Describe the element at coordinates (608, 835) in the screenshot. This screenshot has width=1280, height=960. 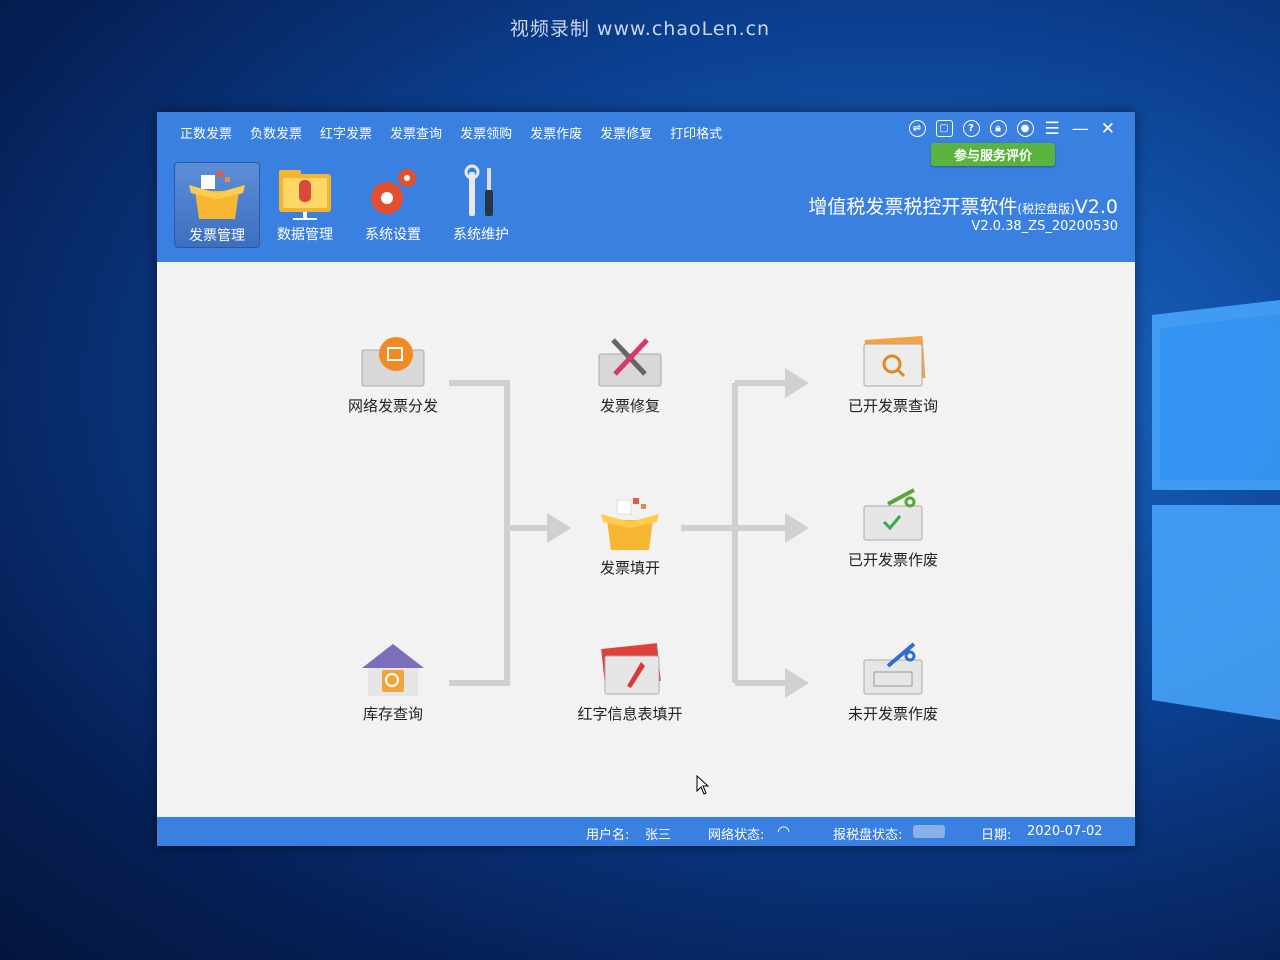
I see `user-label: 用户名:` at that location.